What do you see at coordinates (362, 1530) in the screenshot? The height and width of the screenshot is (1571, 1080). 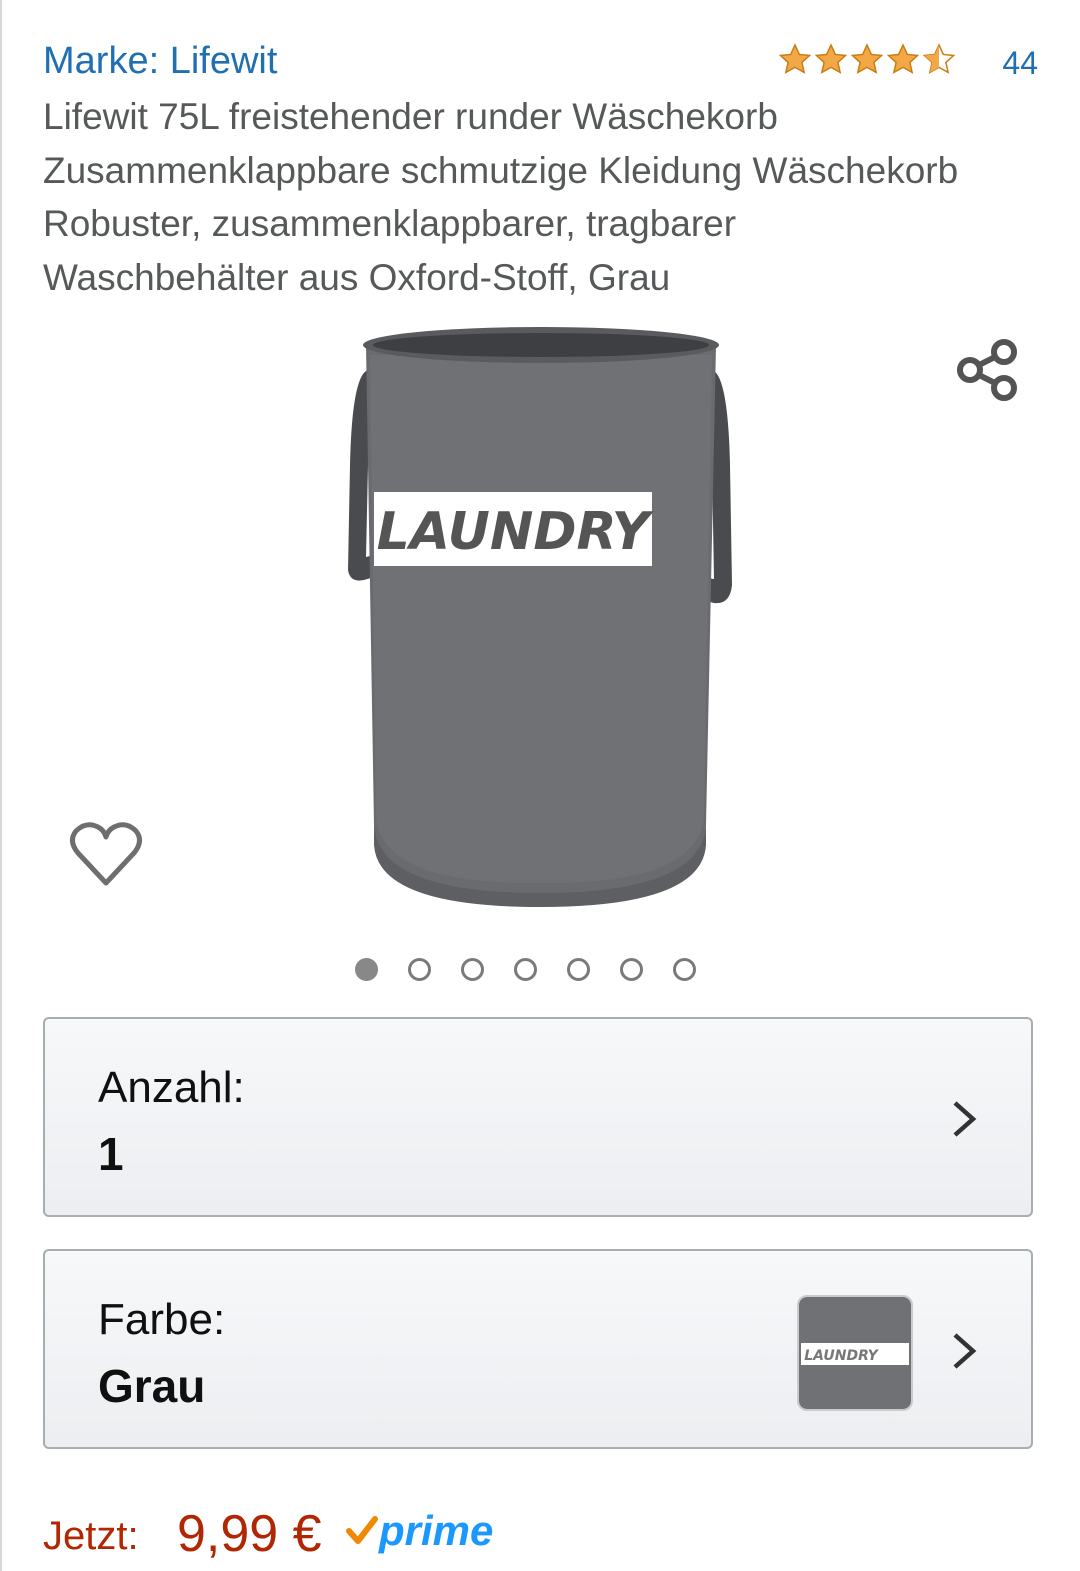 I see `check-icon` at bounding box center [362, 1530].